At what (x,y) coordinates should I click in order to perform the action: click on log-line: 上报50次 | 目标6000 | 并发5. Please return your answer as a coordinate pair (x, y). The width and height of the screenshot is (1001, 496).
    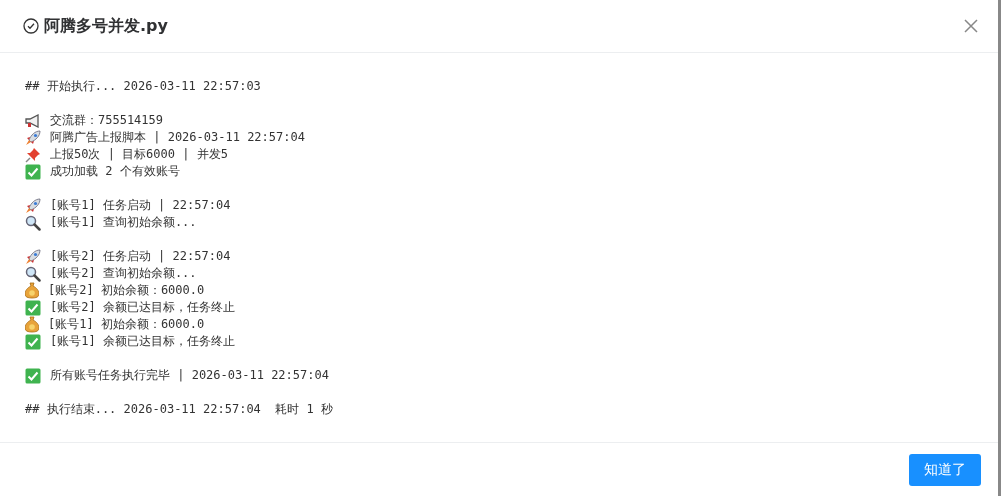
    Looking at the image, I should click on (139, 154).